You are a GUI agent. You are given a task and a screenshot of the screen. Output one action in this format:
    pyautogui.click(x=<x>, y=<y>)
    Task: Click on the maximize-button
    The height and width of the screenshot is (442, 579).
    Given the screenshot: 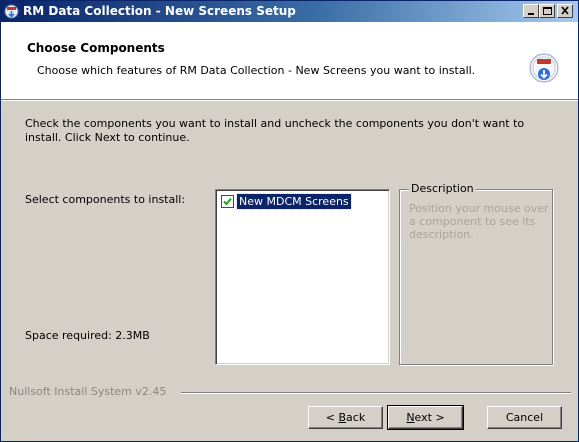 What is the action you would take?
    pyautogui.click(x=547, y=11)
    